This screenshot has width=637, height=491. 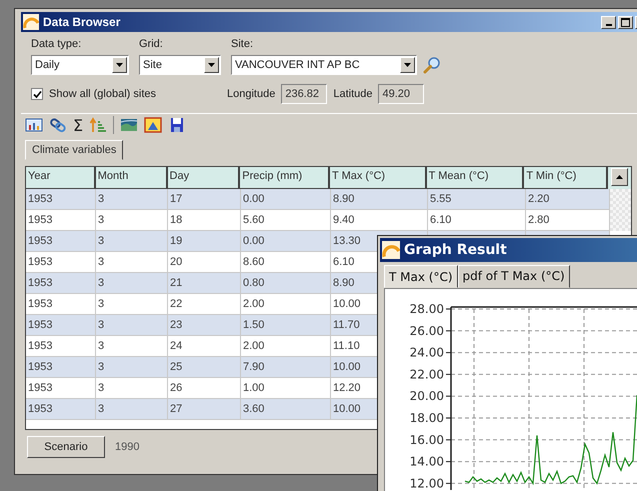 I want to click on y-axis-label: 12.00, so click(x=427, y=483).